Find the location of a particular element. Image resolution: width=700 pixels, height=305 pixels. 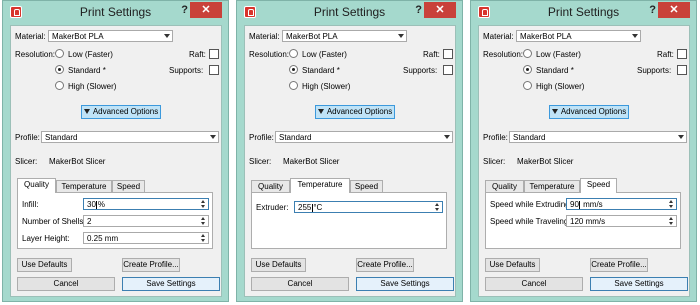

profile-label: Profile: is located at coordinates (261, 137).